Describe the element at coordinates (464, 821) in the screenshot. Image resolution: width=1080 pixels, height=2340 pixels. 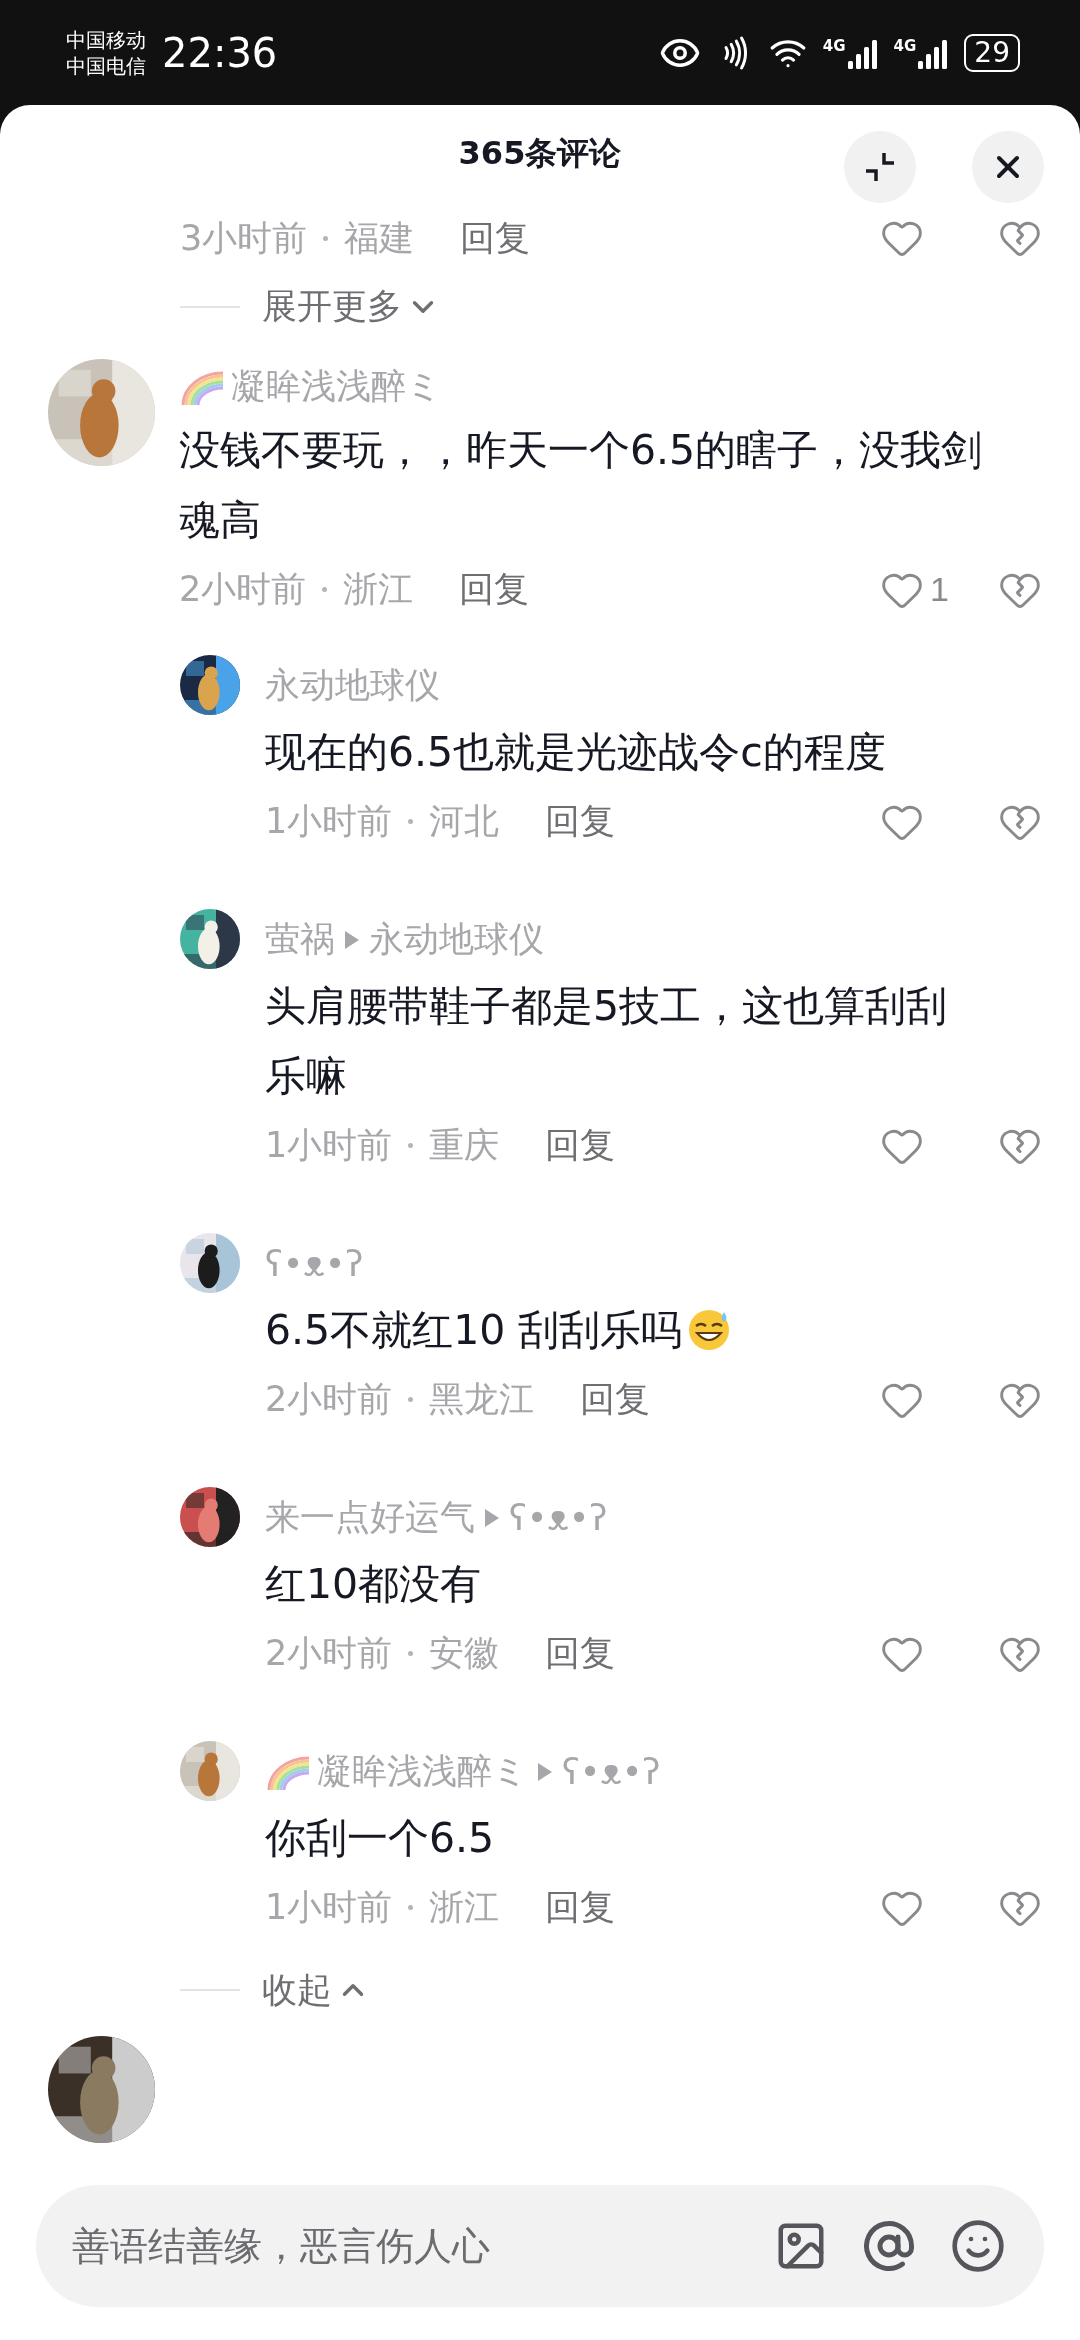
I see `comment-location: 河北` at that location.